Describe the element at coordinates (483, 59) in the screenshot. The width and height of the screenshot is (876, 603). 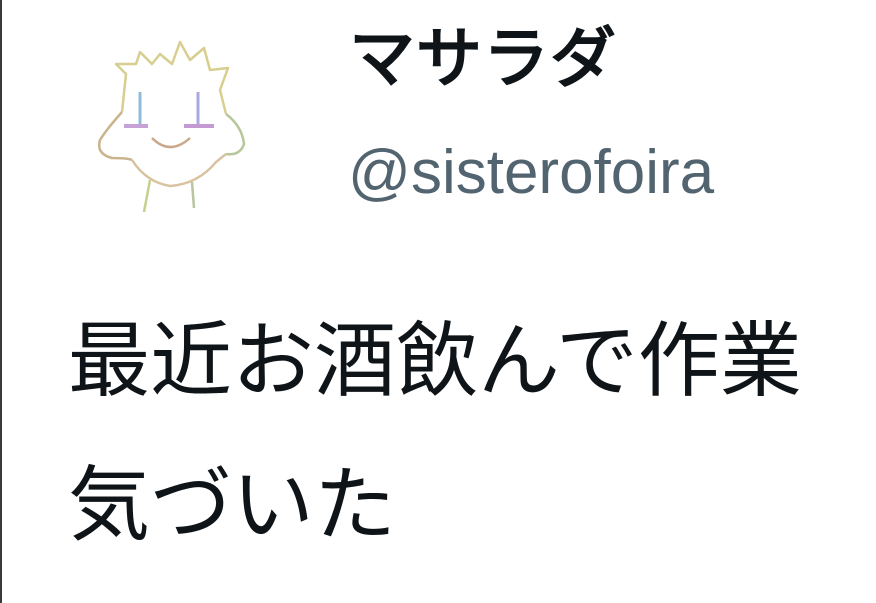
I see `display-name: マサラダ` at that location.